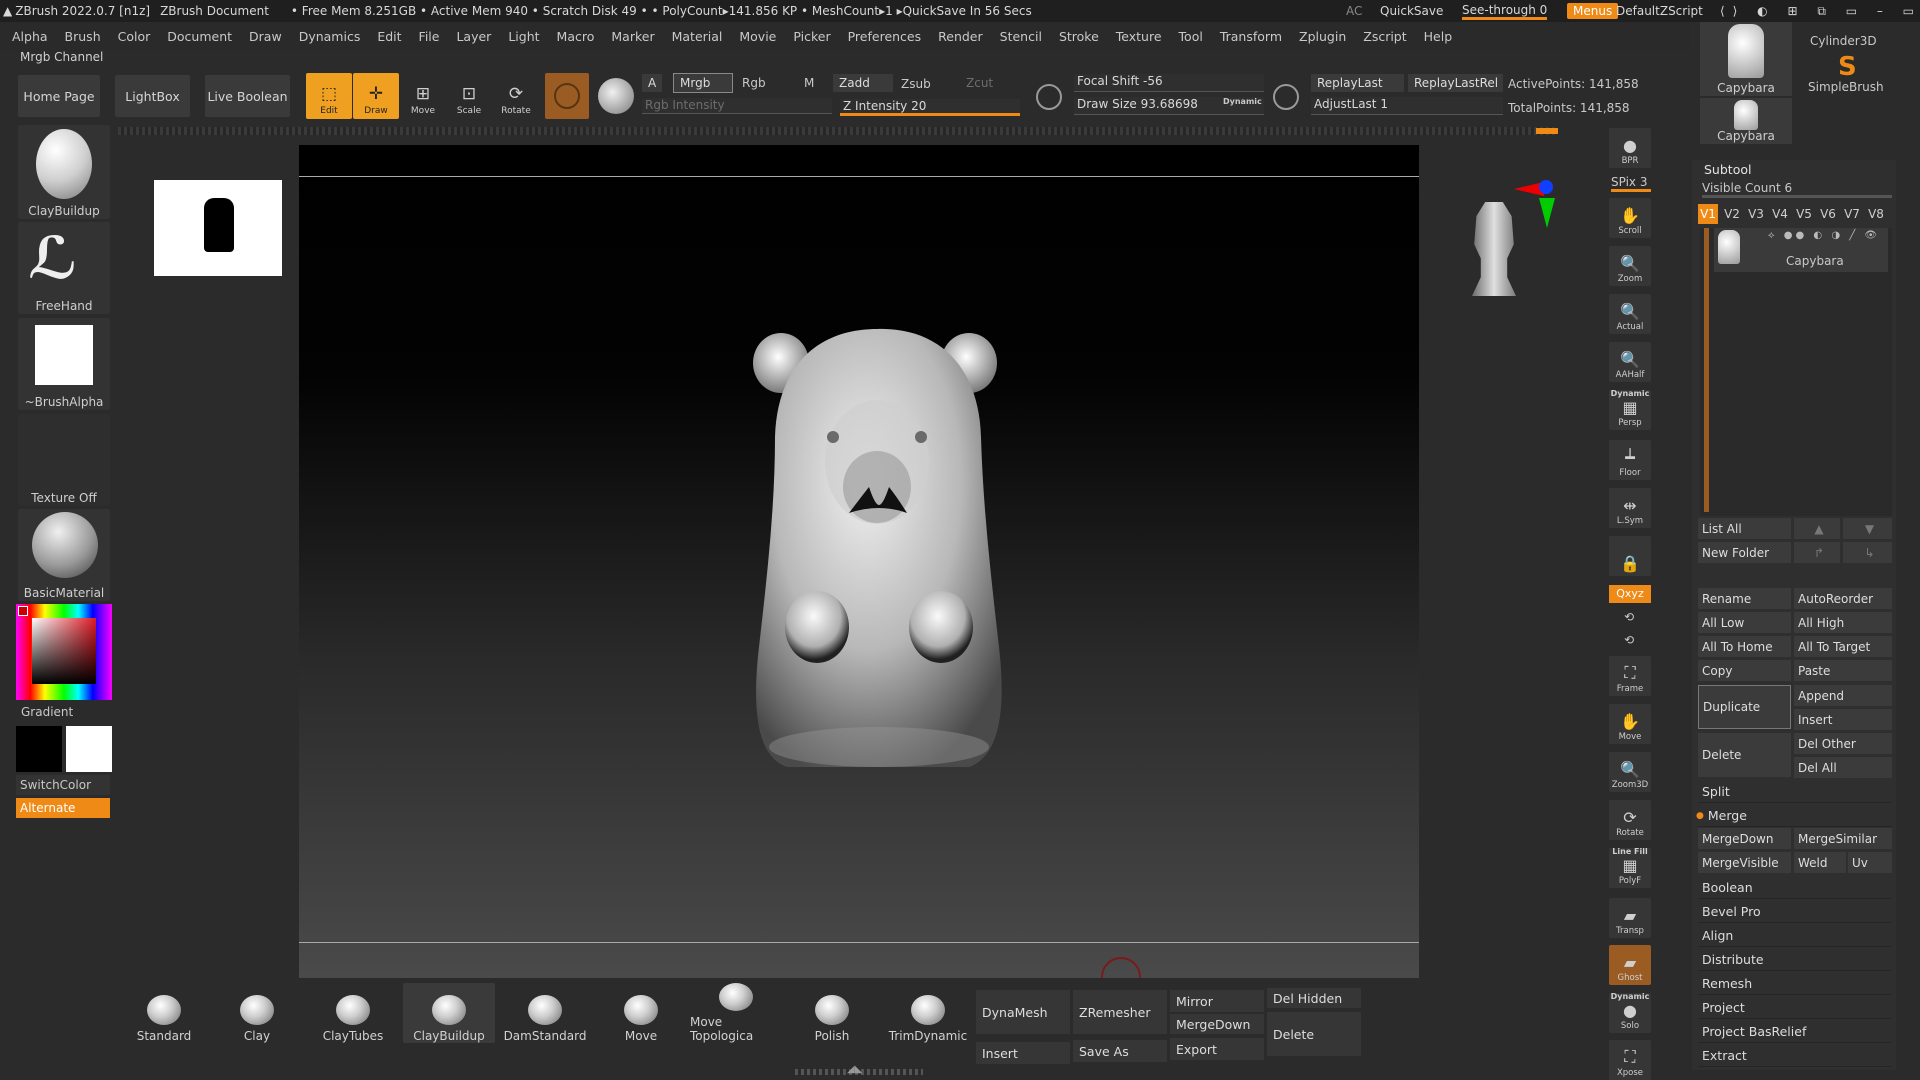 This screenshot has width=1920, height=1080. I want to click on menu-item-texture: Texture, so click(1139, 36).